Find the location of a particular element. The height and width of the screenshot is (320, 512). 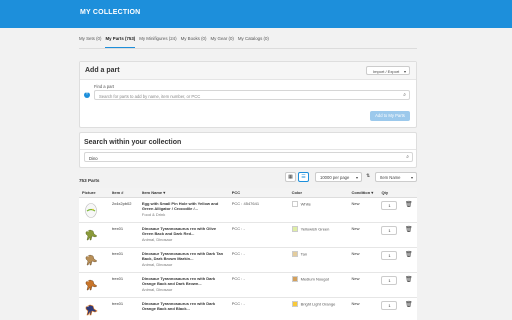

collection-search-input: Dino ⌕ is located at coordinates (248, 157).